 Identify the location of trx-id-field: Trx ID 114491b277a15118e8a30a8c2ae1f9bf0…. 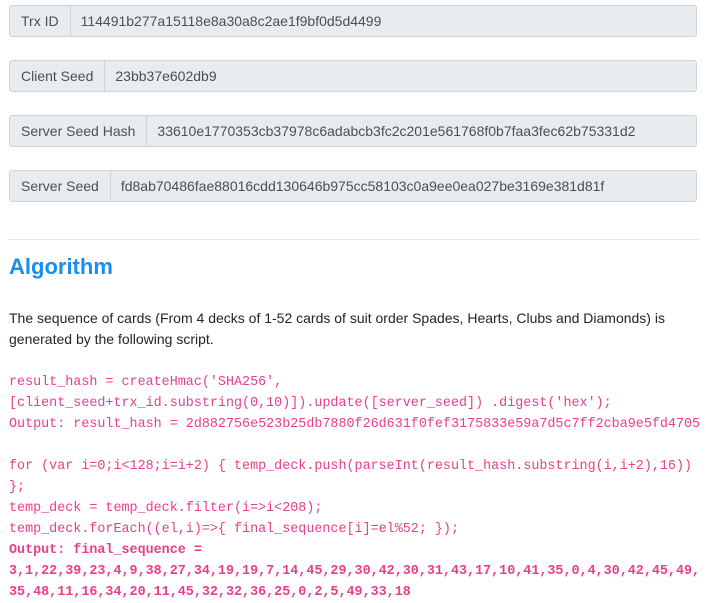
(353, 21).